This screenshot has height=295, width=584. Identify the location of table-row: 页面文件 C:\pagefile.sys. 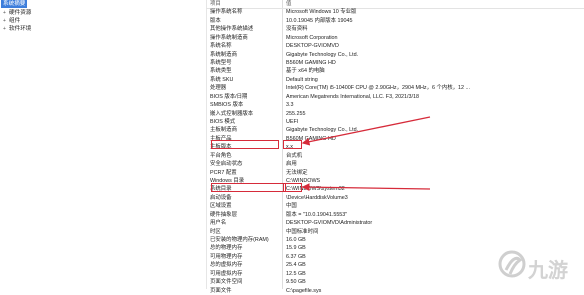
(395, 291).